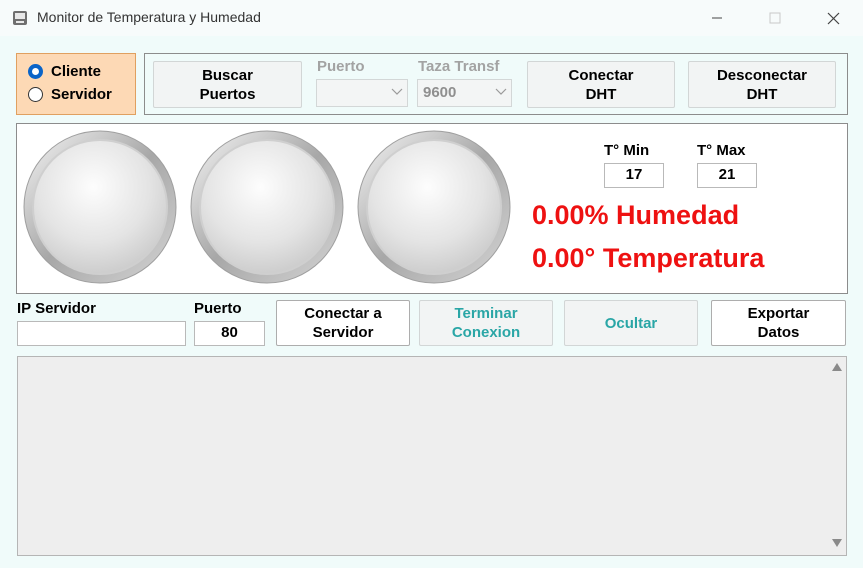 This screenshot has width=863, height=568. What do you see at coordinates (431, 18) in the screenshot?
I see `title-bar: Monitor de Temperatura y Humedad` at bounding box center [431, 18].